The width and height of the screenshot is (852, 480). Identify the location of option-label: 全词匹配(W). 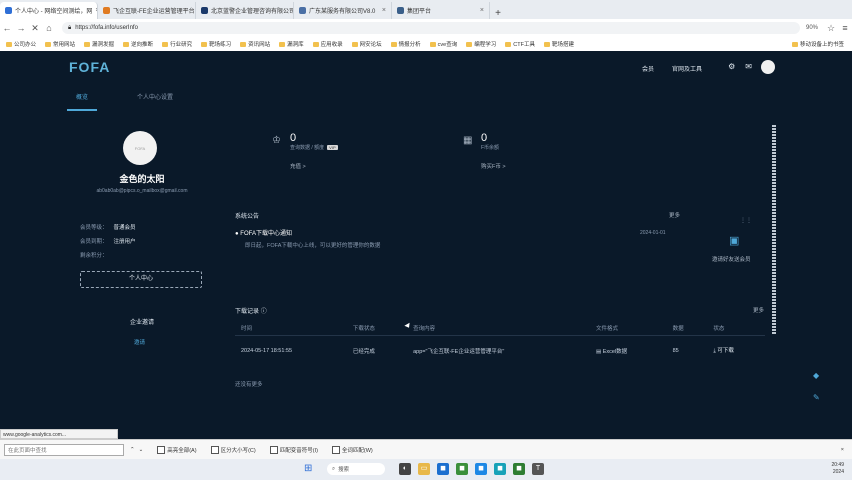
(357, 451).